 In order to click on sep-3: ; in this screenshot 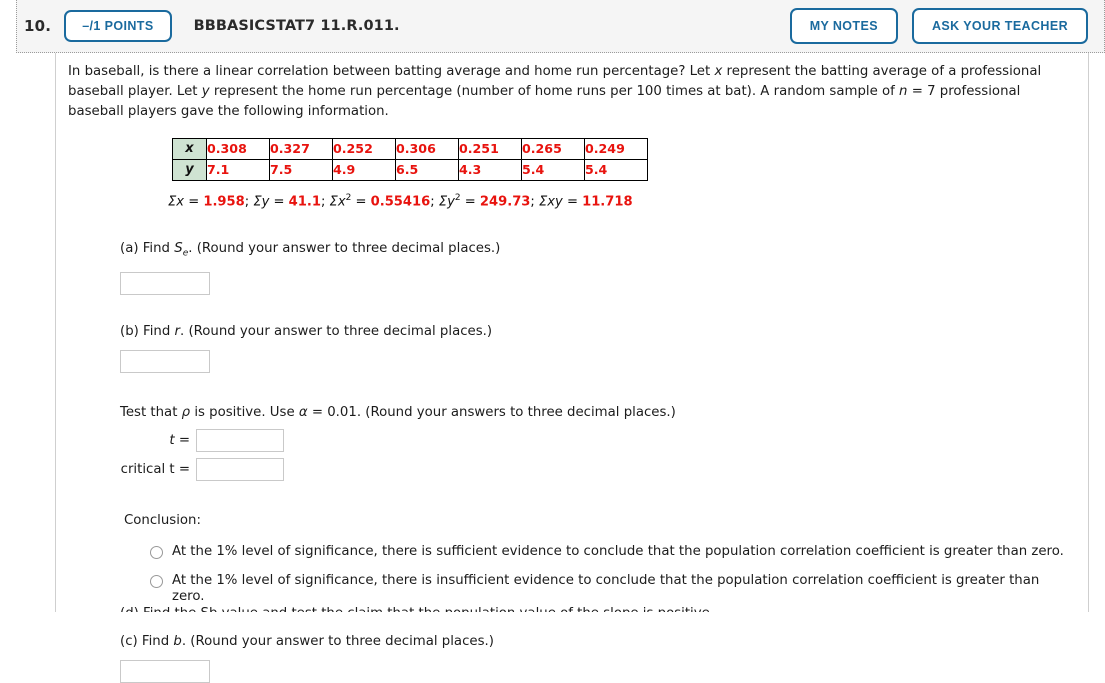, I will do `click(434, 202)`.